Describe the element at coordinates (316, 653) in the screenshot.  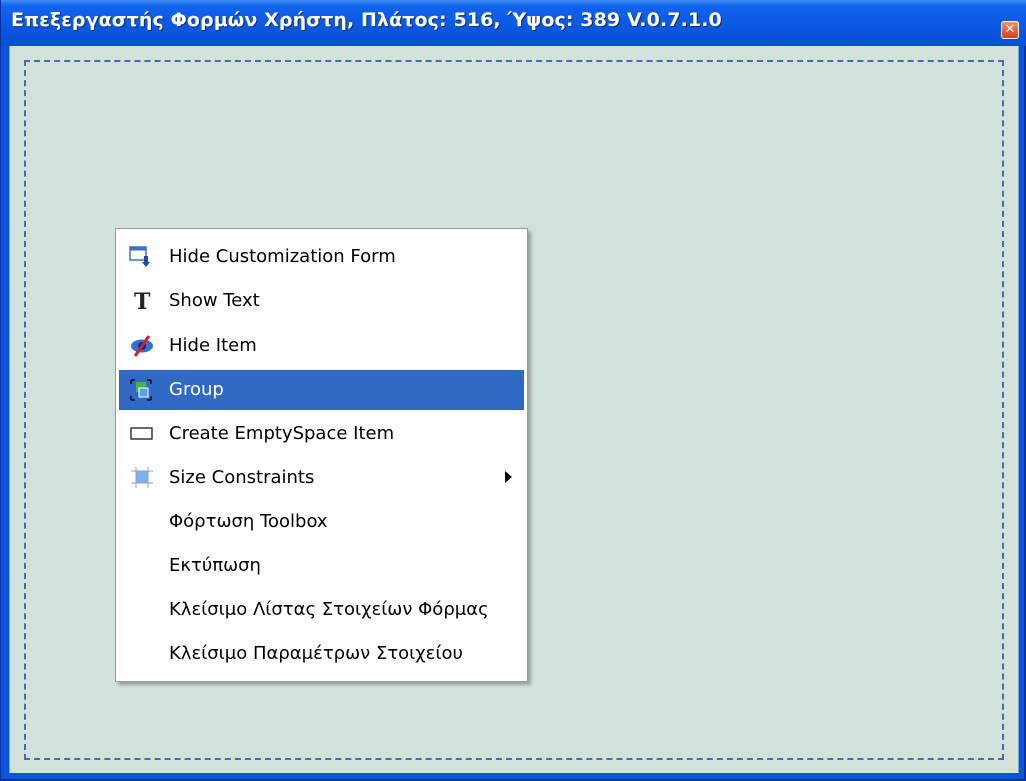
I see `menu-item-label: Κλείσιμο Παραμέτρων Στοιχείου` at that location.